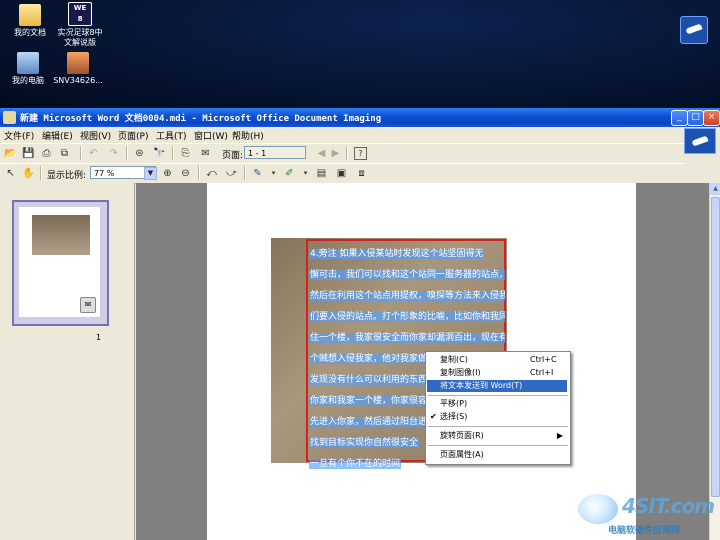  What do you see at coordinates (211, 173) in the screenshot?
I see `rotate-left-icon: ⤺` at bounding box center [211, 173].